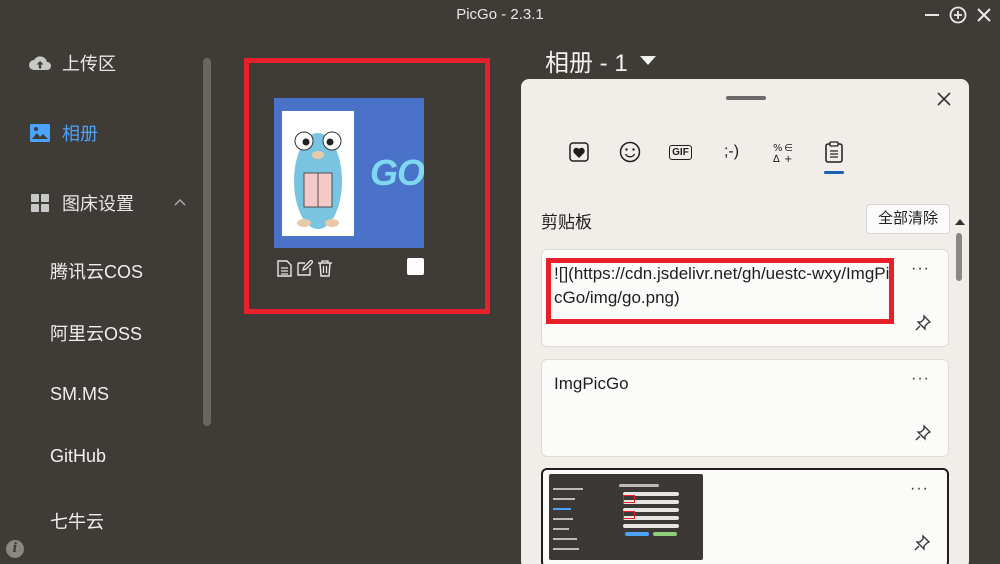  I want to click on screenshot-thumbnail, so click(626, 517).